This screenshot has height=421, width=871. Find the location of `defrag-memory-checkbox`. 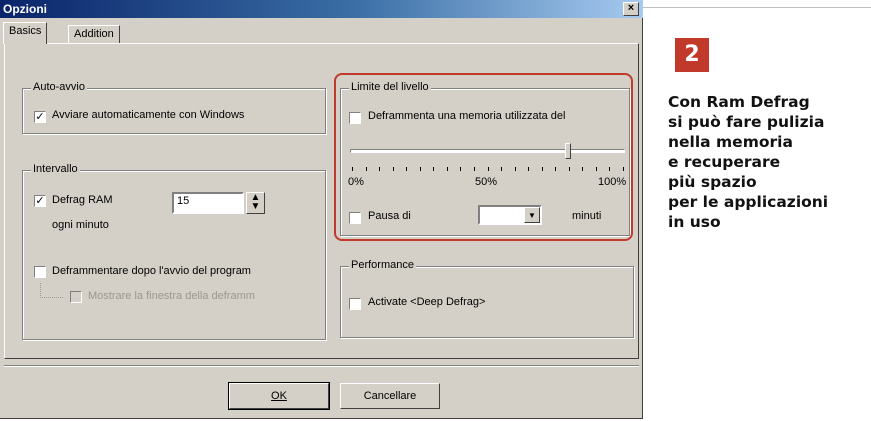

defrag-memory-checkbox is located at coordinates (355, 118).